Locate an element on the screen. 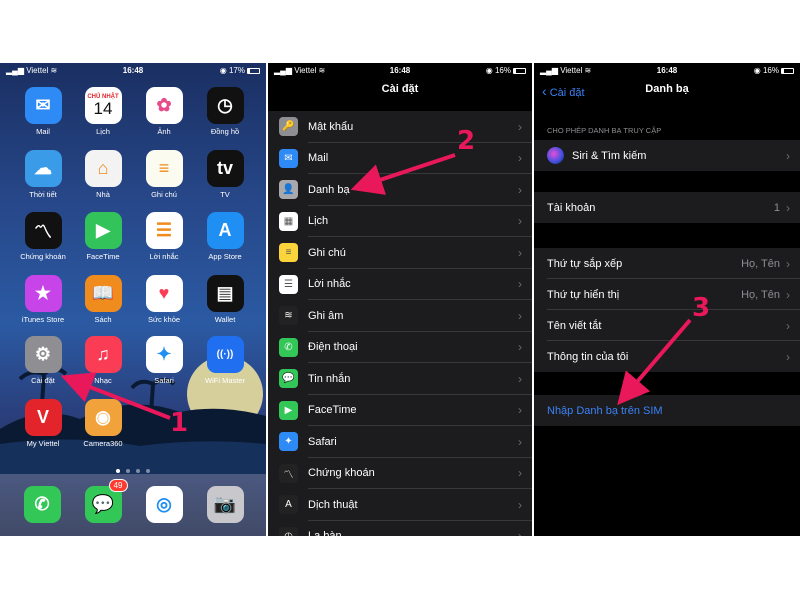 Image resolution: width=800 pixels, height=600 pixels. step-number-3: 3 is located at coordinates (701, 308).